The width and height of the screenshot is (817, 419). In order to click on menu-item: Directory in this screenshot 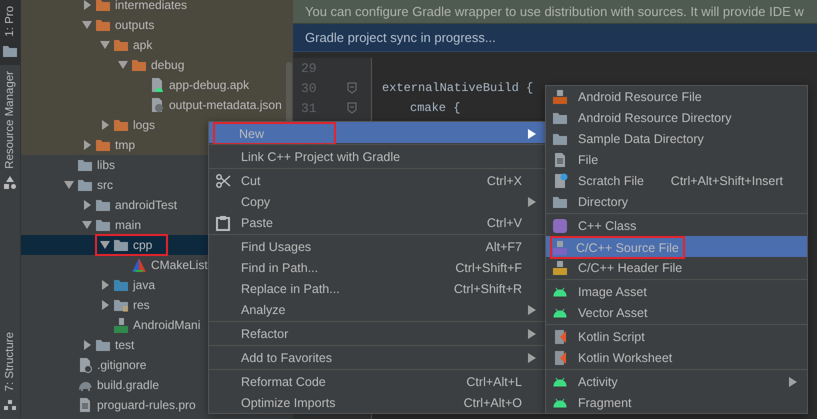, I will do `click(676, 201)`.